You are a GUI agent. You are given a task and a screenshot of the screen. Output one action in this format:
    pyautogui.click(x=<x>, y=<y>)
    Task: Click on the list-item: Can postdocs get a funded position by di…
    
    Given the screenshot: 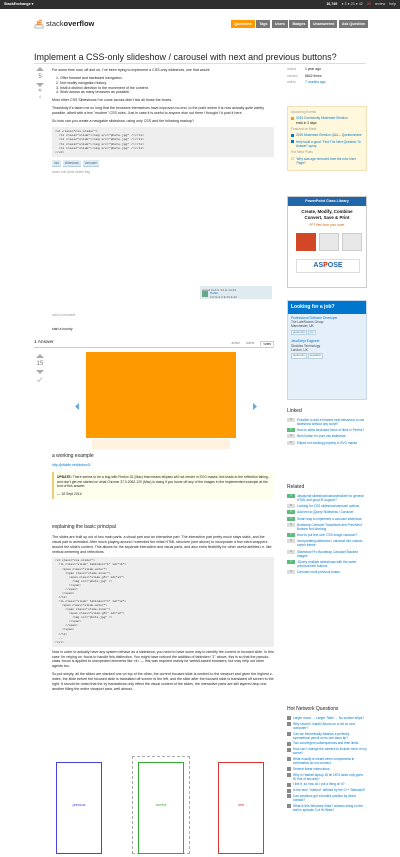 What is the action you would take?
    pyautogui.click(x=327, y=798)
    